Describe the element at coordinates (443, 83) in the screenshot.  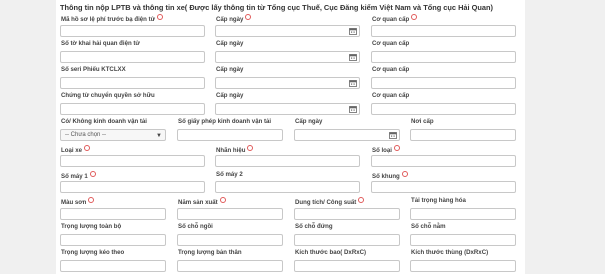
I see `co-quan-cap-3-input` at that location.